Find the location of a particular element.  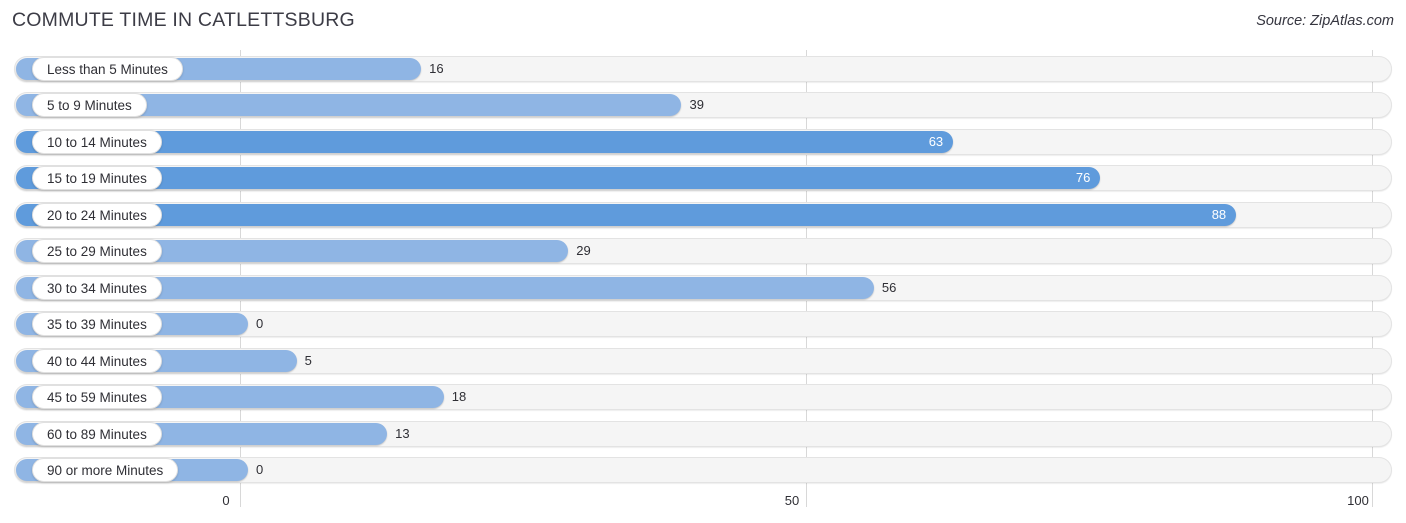

chart-row: 76 15 to 19 Minutes is located at coordinates (703, 178).